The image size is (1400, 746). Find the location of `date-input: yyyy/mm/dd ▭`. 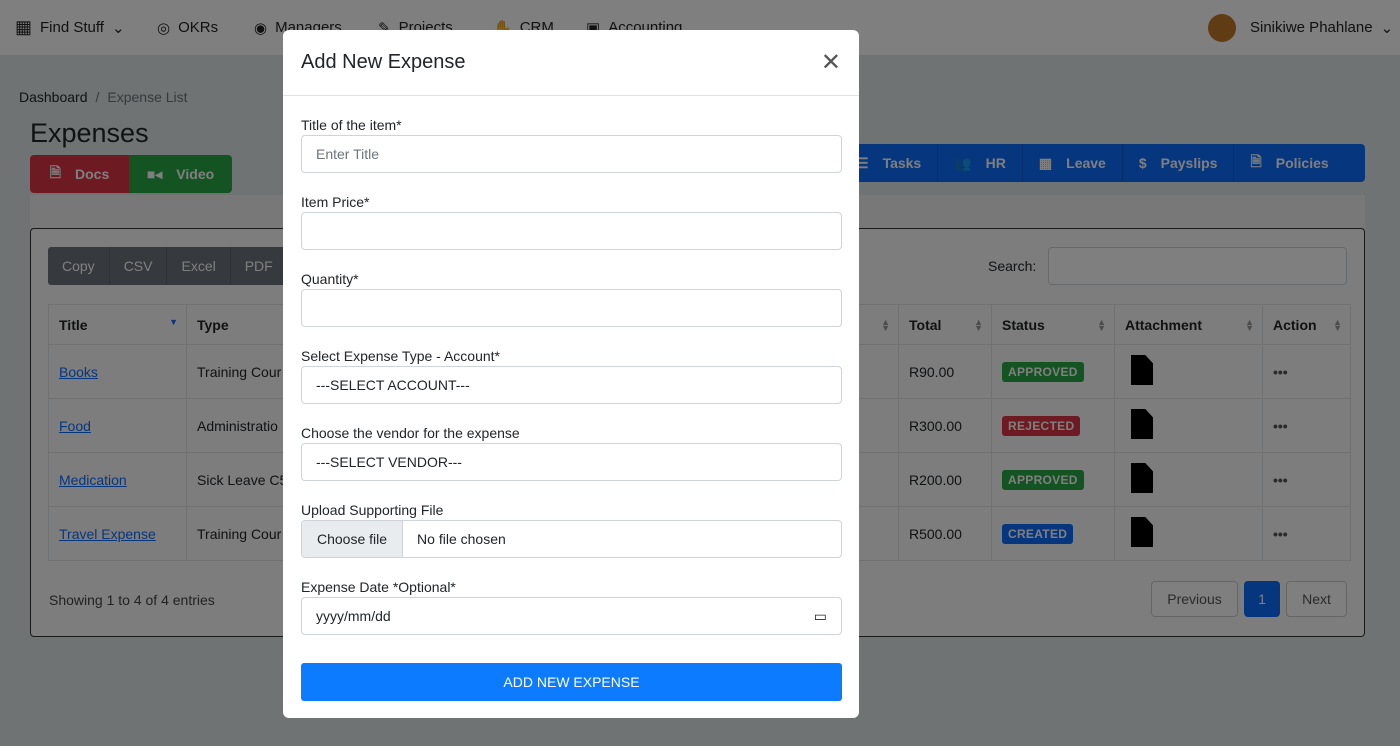

date-input: yyyy/mm/dd ▭ is located at coordinates (571, 616).